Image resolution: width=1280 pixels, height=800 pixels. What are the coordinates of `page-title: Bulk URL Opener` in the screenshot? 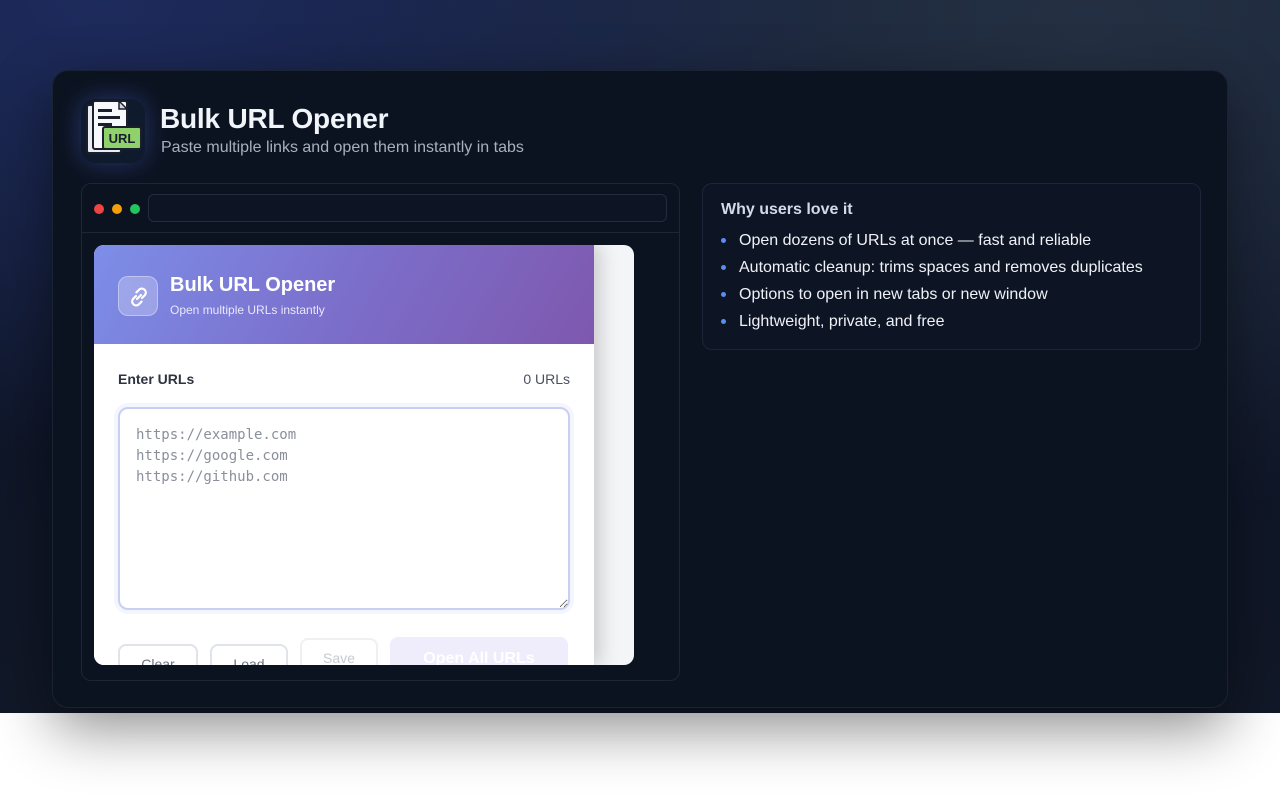 It's located at (274, 118).